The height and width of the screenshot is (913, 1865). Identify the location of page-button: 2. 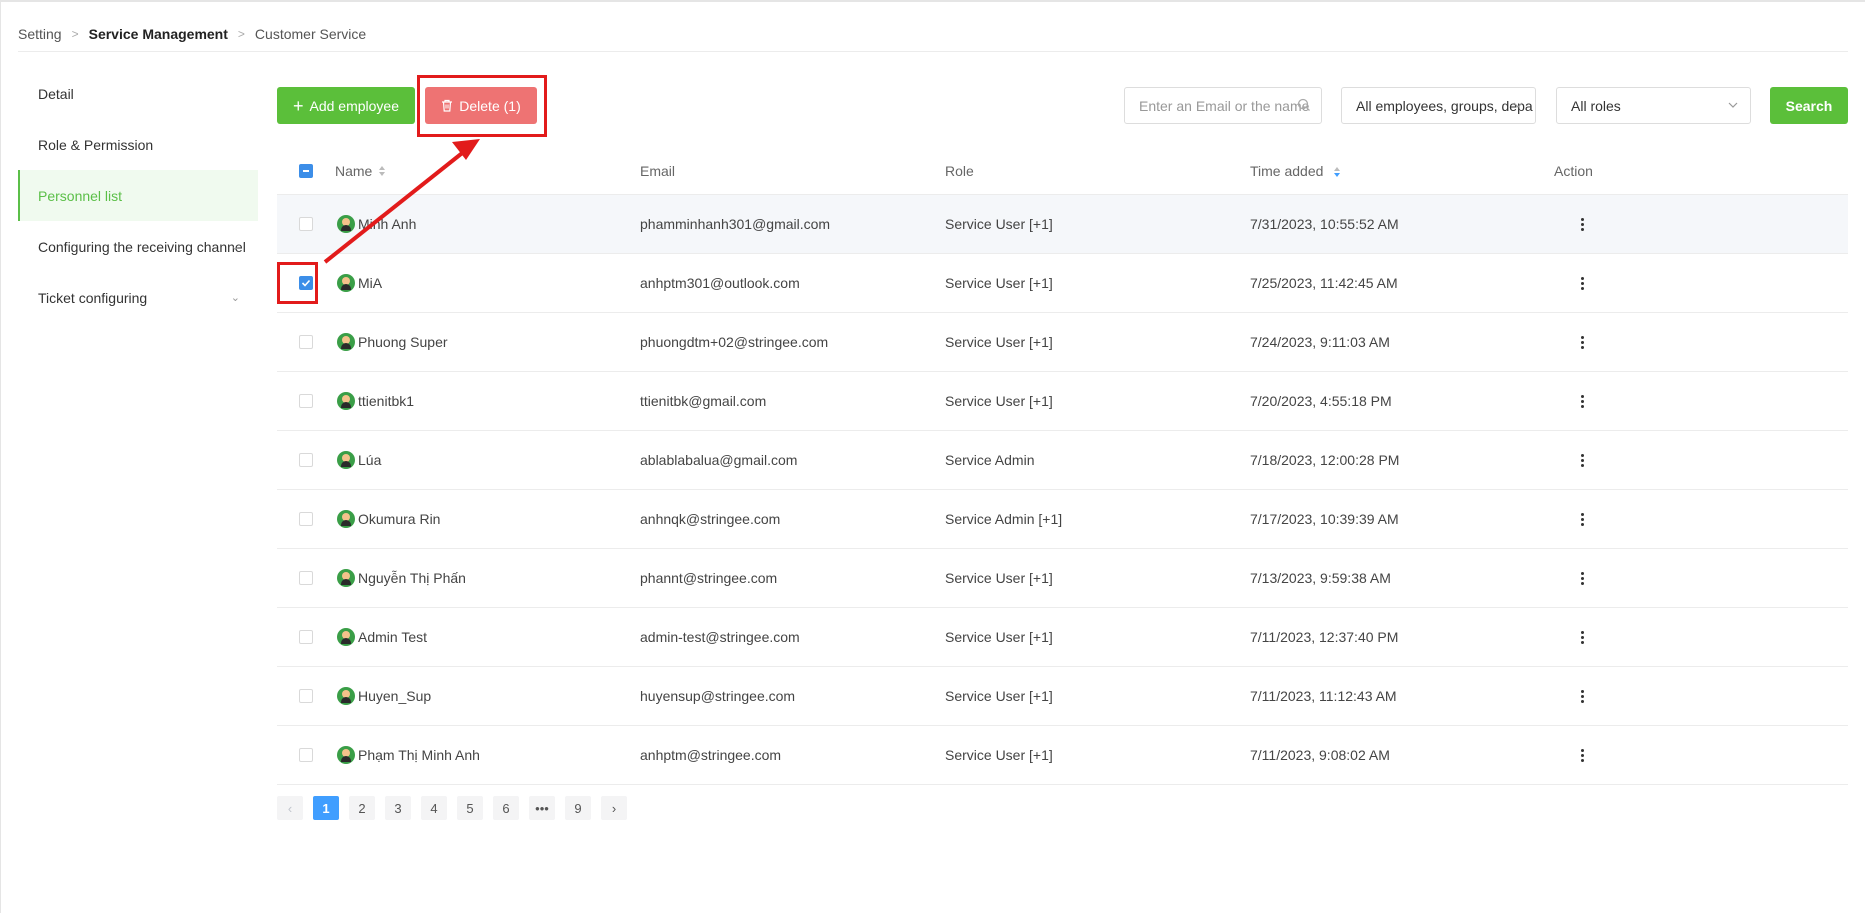
(362, 808).